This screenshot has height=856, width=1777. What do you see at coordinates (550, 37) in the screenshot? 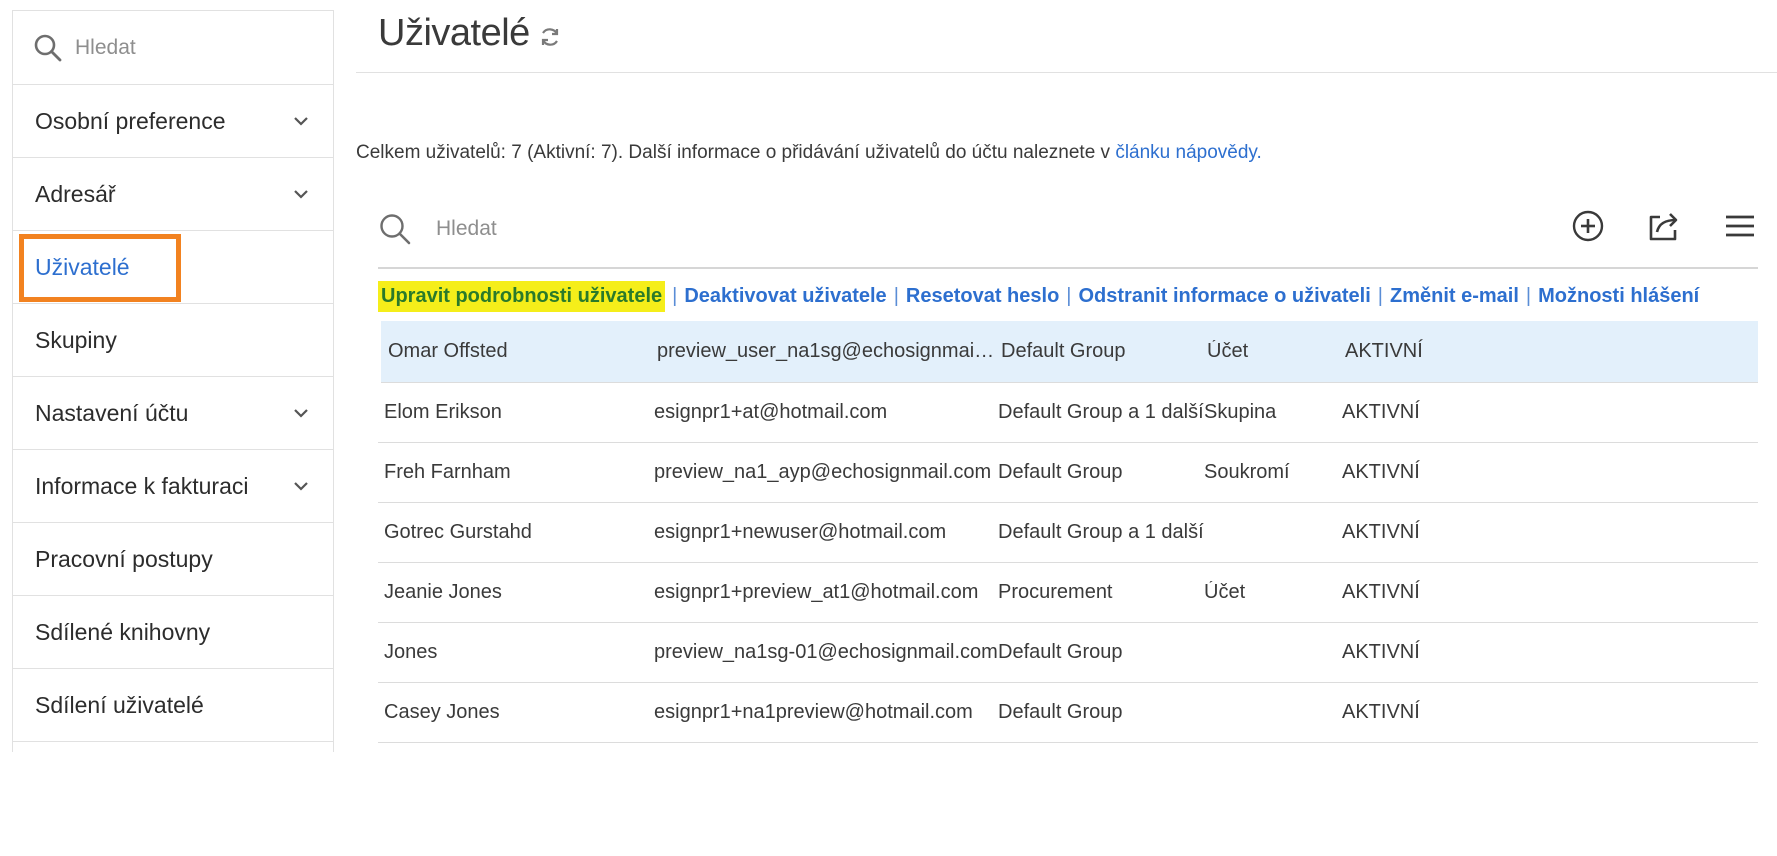
I see `refresh-icon` at bounding box center [550, 37].